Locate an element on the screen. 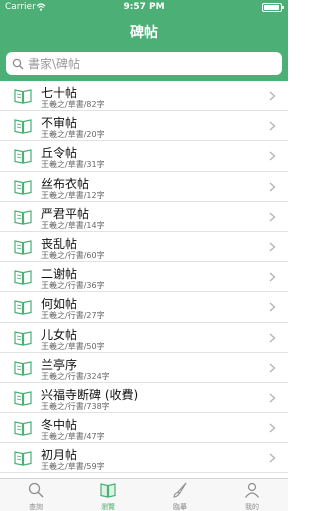  tab-mine: 我的 is located at coordinates (252, 495).